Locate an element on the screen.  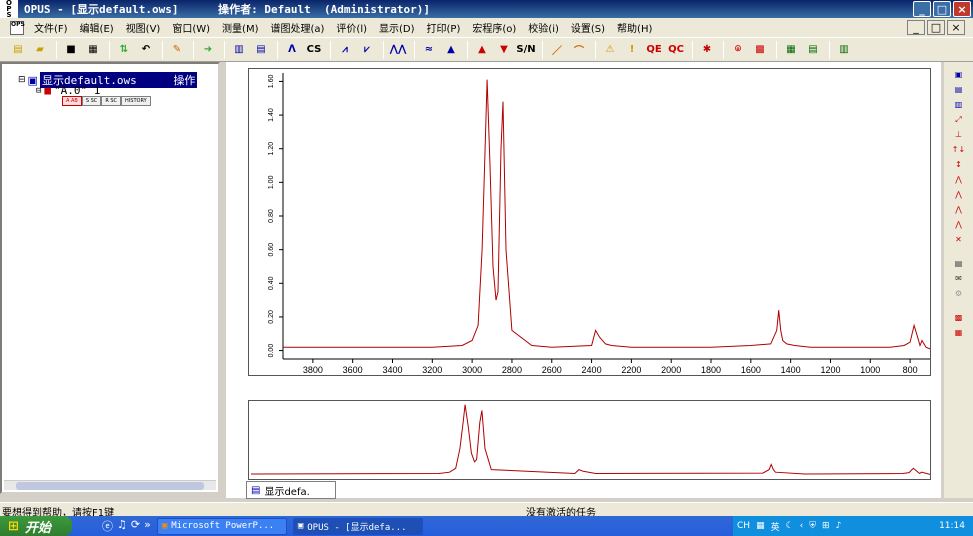
save-all-icon: ▦ is located at coordinates (93, 50).